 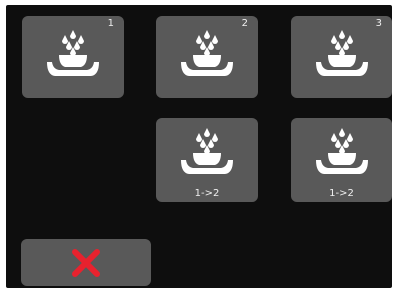 I want to click on program-tile-1-to-2-a: 1->2, so click(x=207, y=160).